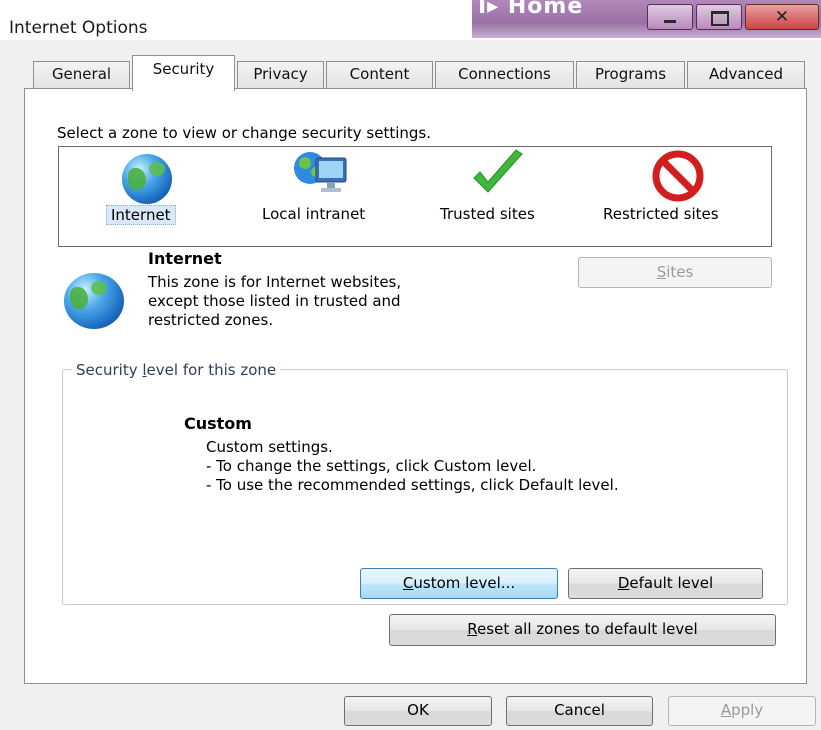  Describe the element at coordinates (530, 9) in the screenshot. I see `background-window-title: I▸ Home` at that location.